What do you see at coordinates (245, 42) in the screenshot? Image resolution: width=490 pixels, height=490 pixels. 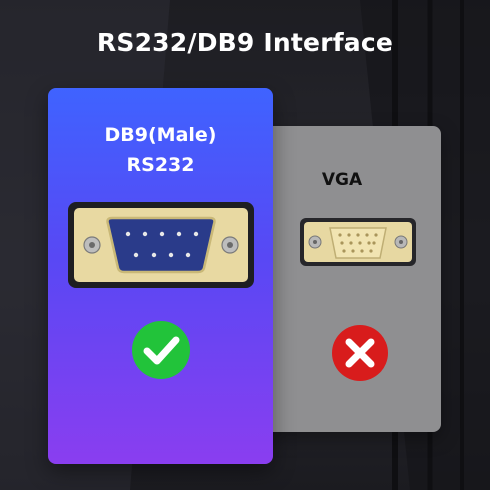 I see `page-title: RS232/DB9 Interface` at bounding box center [245, 42].